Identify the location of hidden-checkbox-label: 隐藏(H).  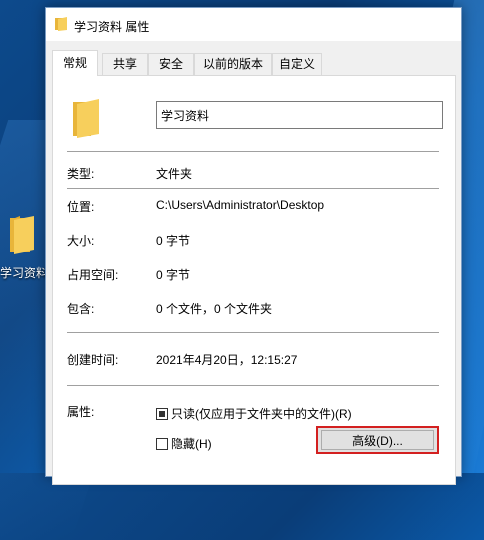
(191, 444).